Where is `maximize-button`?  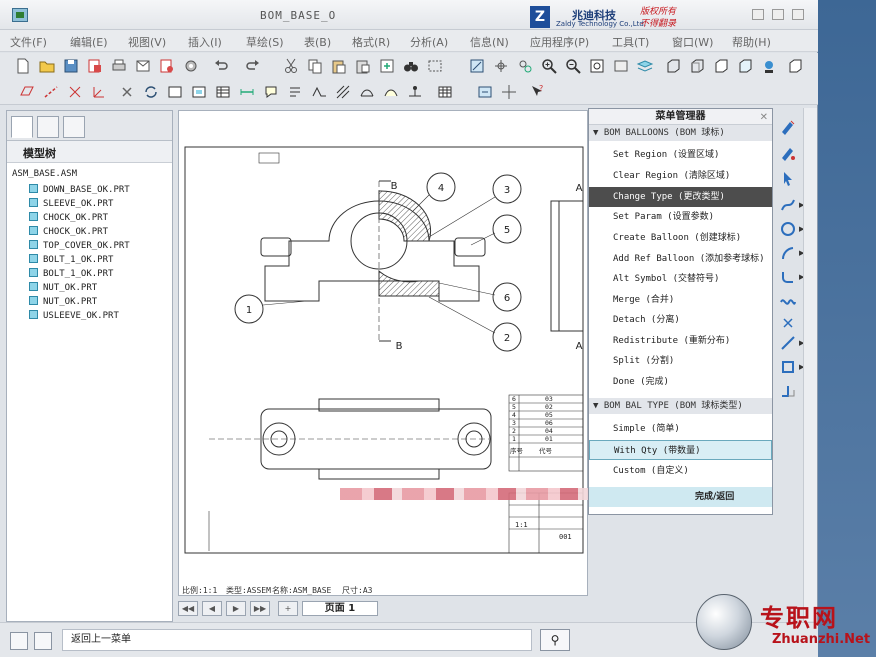 maximize-button is located at coordinates (778, 14).